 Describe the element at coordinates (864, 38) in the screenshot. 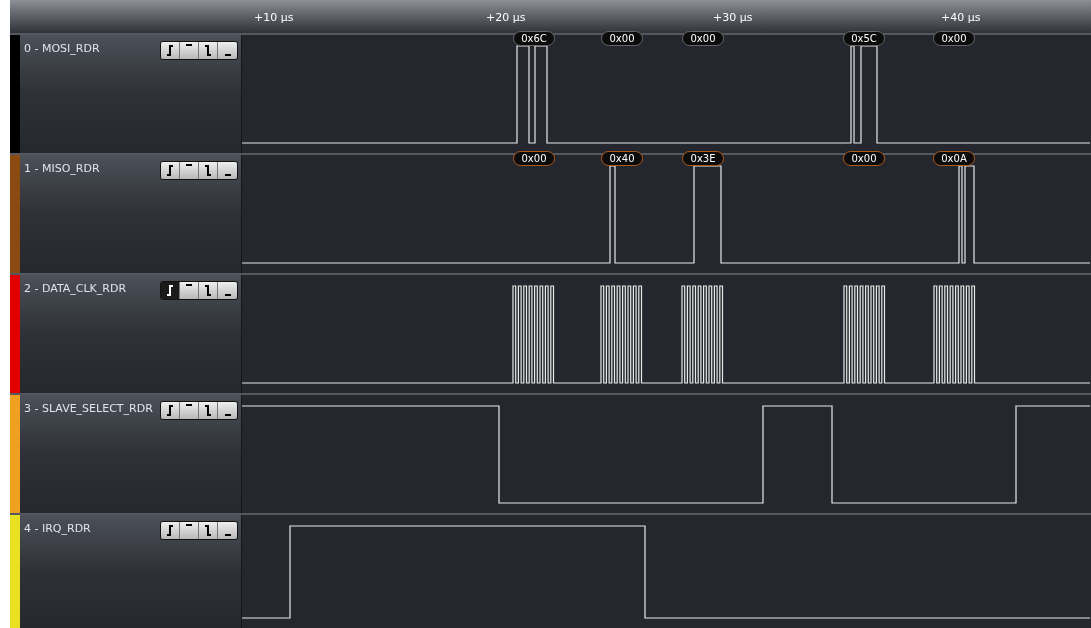

I see `decoded-value-label: 0x5C` at that location.